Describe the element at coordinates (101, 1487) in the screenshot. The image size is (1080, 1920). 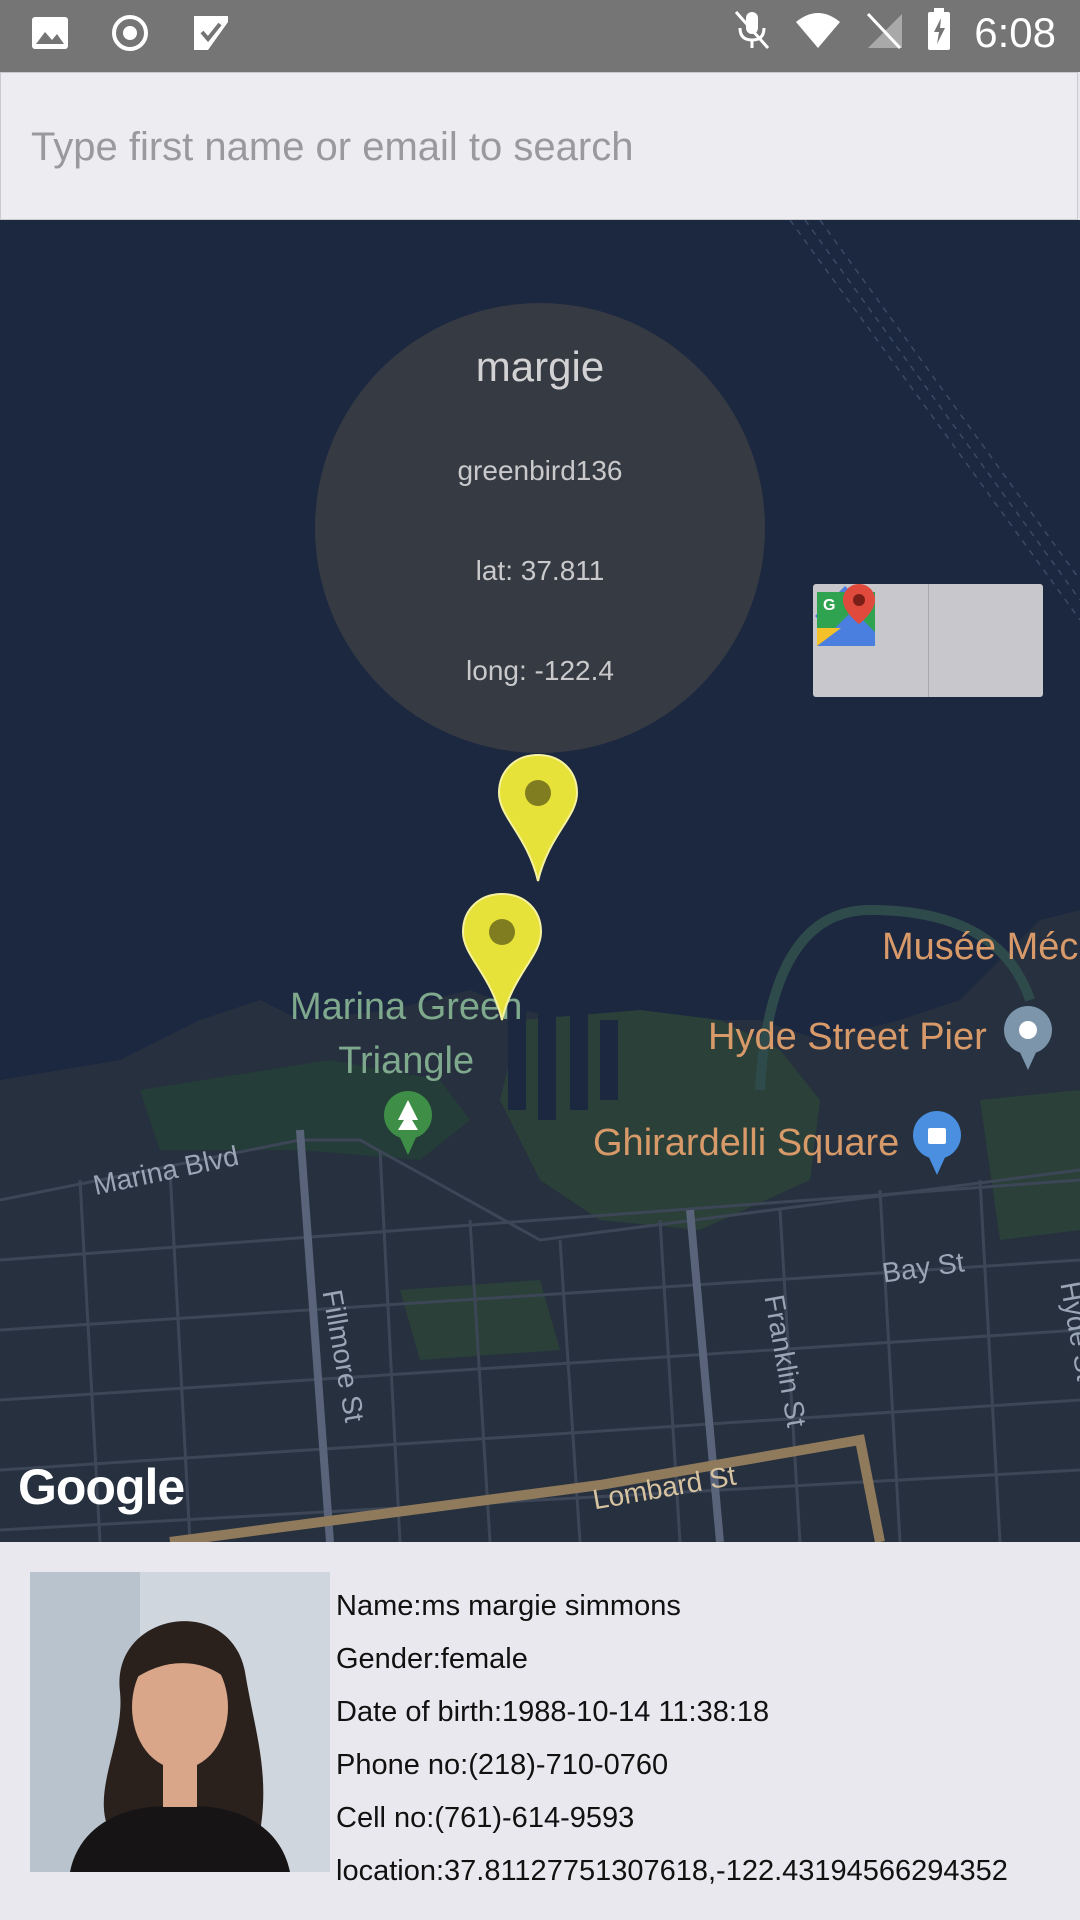
I see `google-logo: Google` at that location.